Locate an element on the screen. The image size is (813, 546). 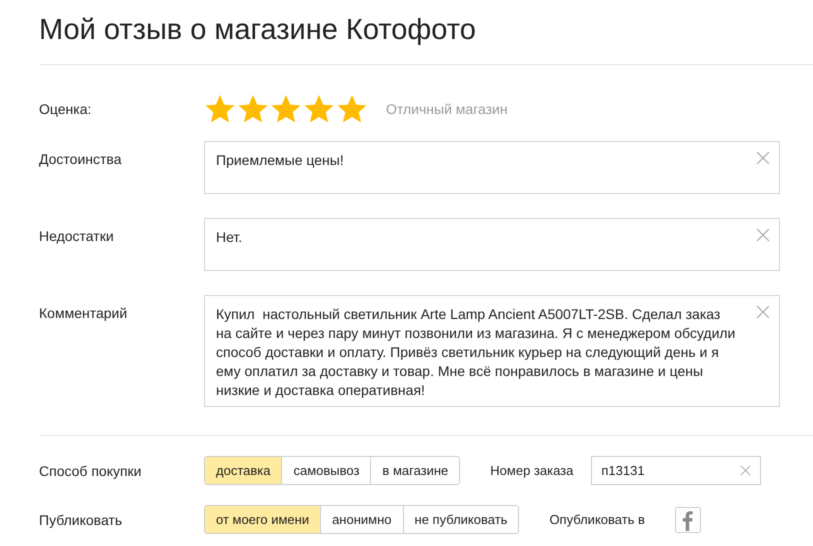
page-title: Мой отзыв о магазине Котофото is located at coordinates (257, 30).